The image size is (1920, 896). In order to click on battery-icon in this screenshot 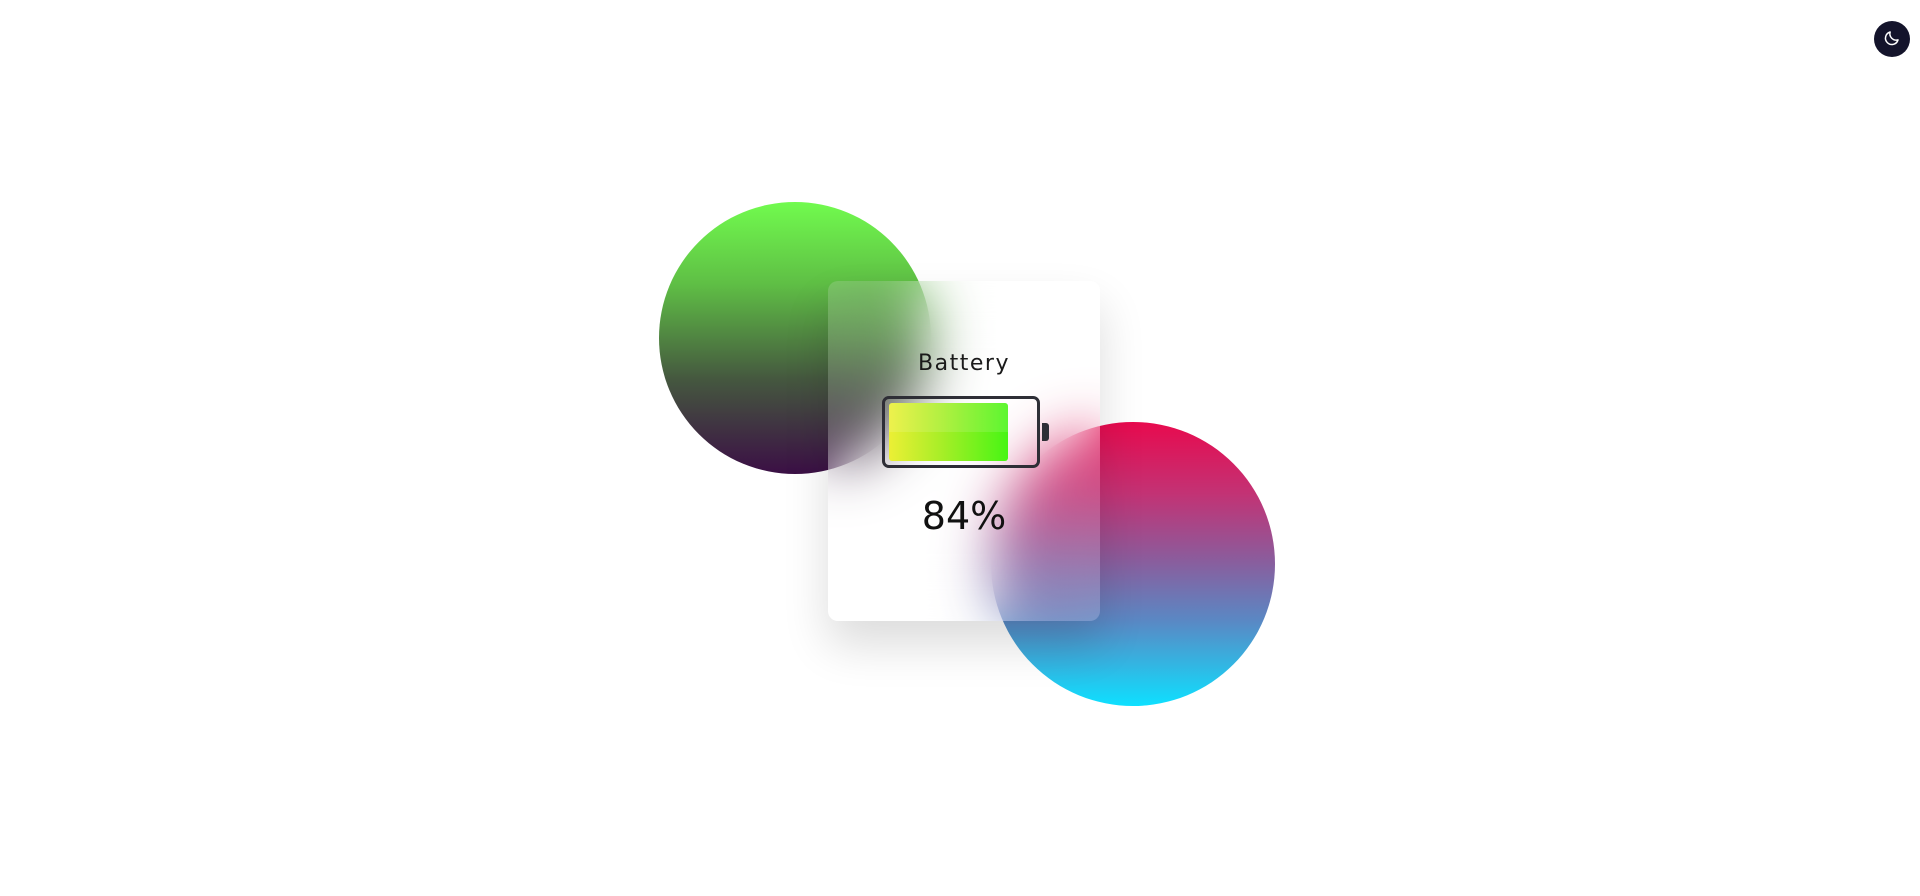, I will do `click(965, 432)`.